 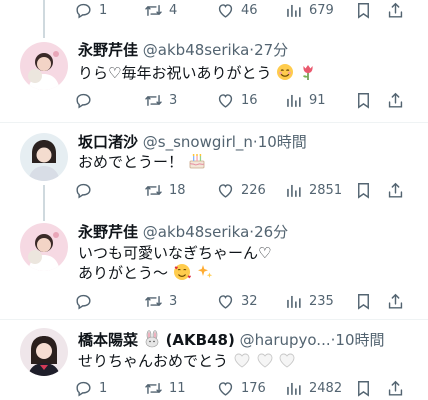 I want to click on timestamp: 27分, so click(x=271, y=50).